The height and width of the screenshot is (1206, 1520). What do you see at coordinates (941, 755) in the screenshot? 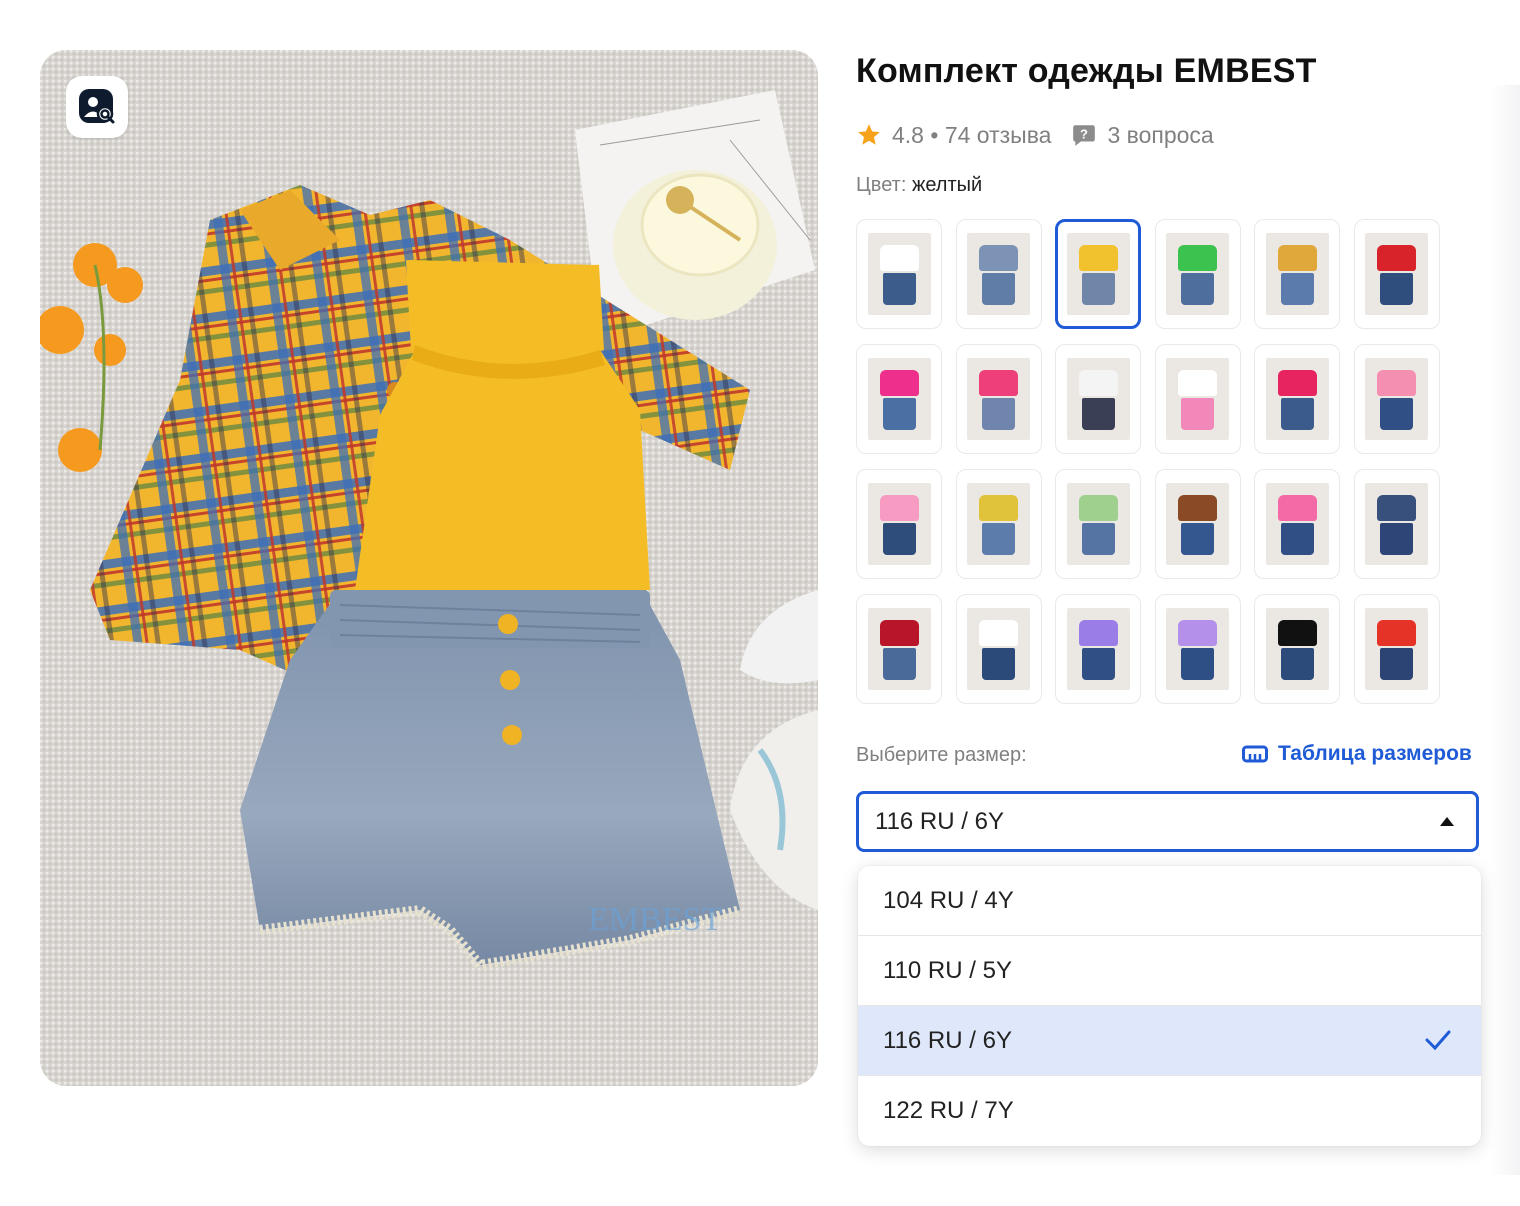
I see `size-label: Выберите размер:` at bounding box center [941, 755].